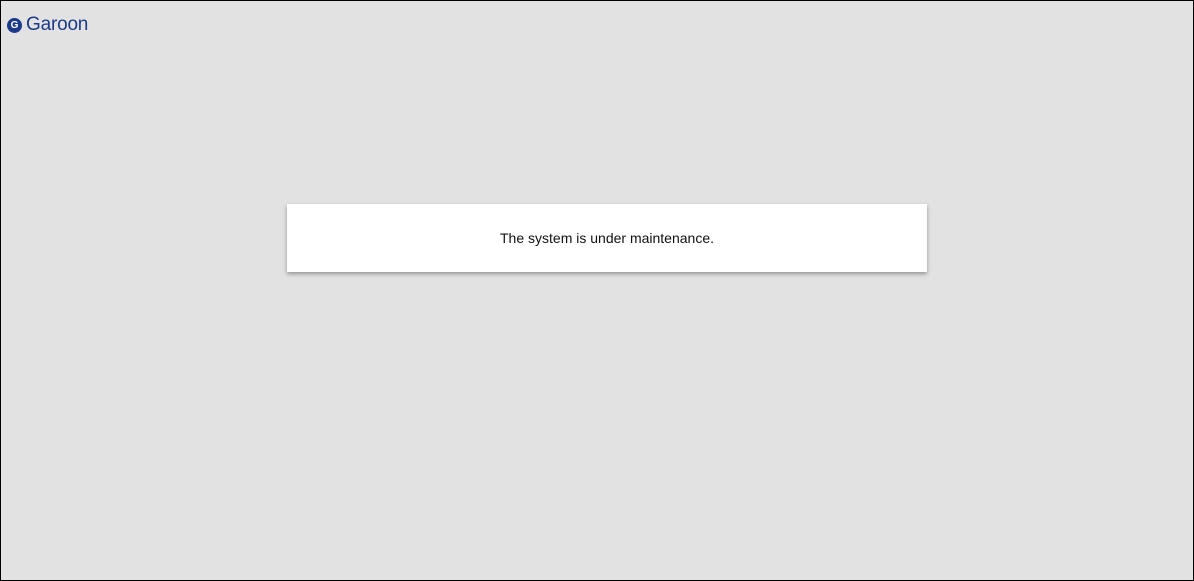 This screenshot has height=581, width=1194. I want to click on maintenance-message: The system is under maintenance., so click(607, 238).